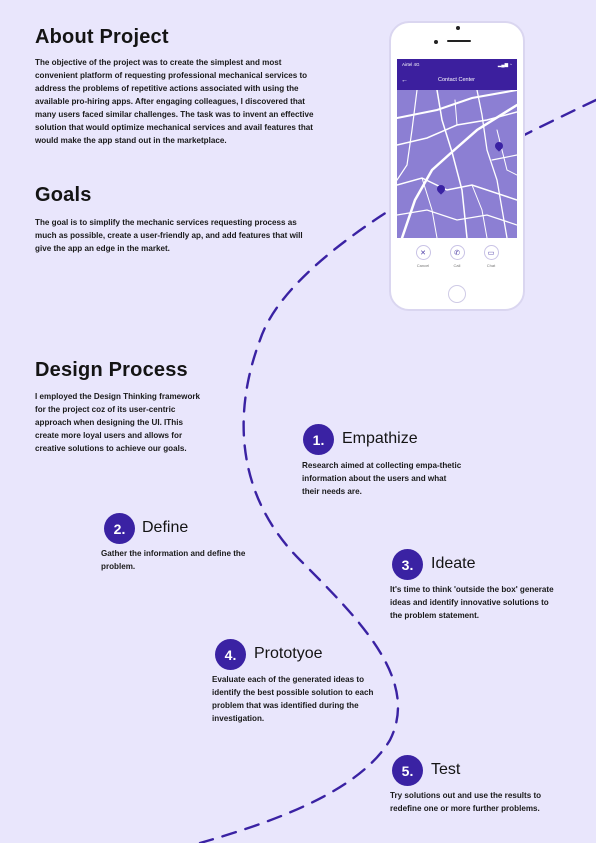 The height and width of the screenshot is (843, 596). I want to click on map-view, so click(457, 164).